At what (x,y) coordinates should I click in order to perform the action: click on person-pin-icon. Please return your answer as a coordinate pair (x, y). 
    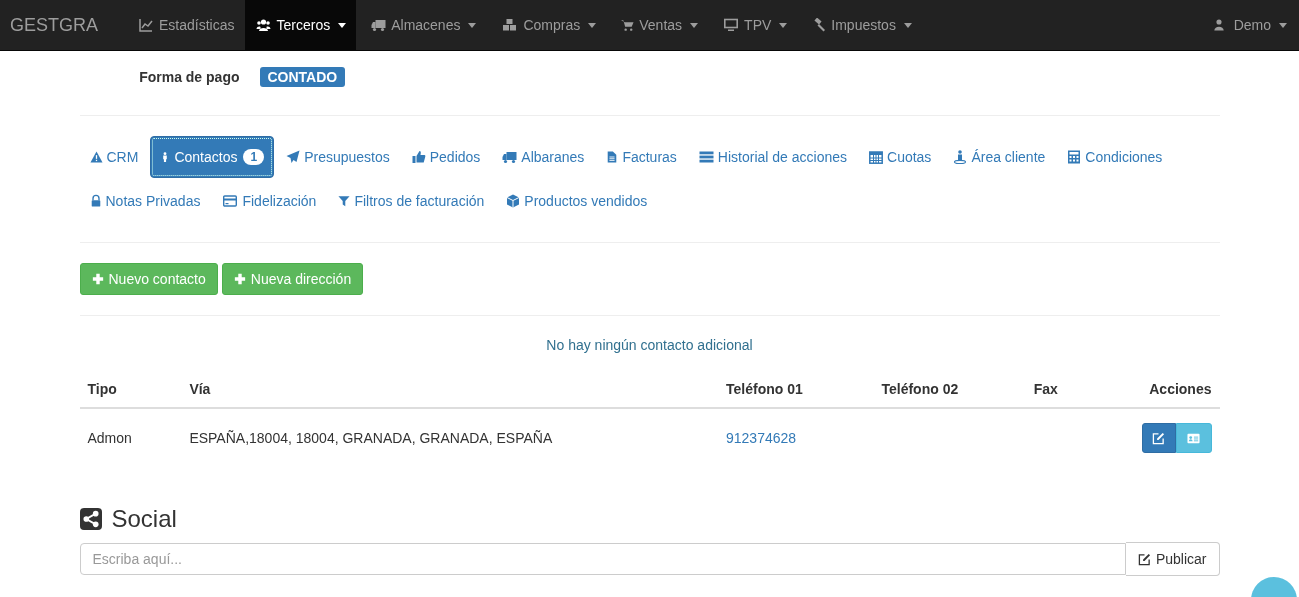
    Looking at the image, I should click on (960, 157).